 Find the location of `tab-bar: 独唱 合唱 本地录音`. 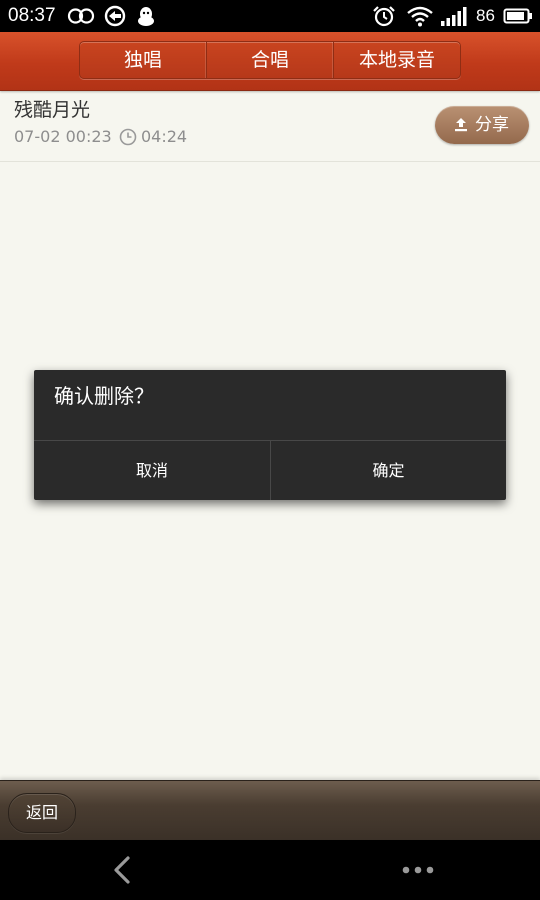

tab-bar: 独唱 合唱 本地录音 is located at coordinates (270, 60).